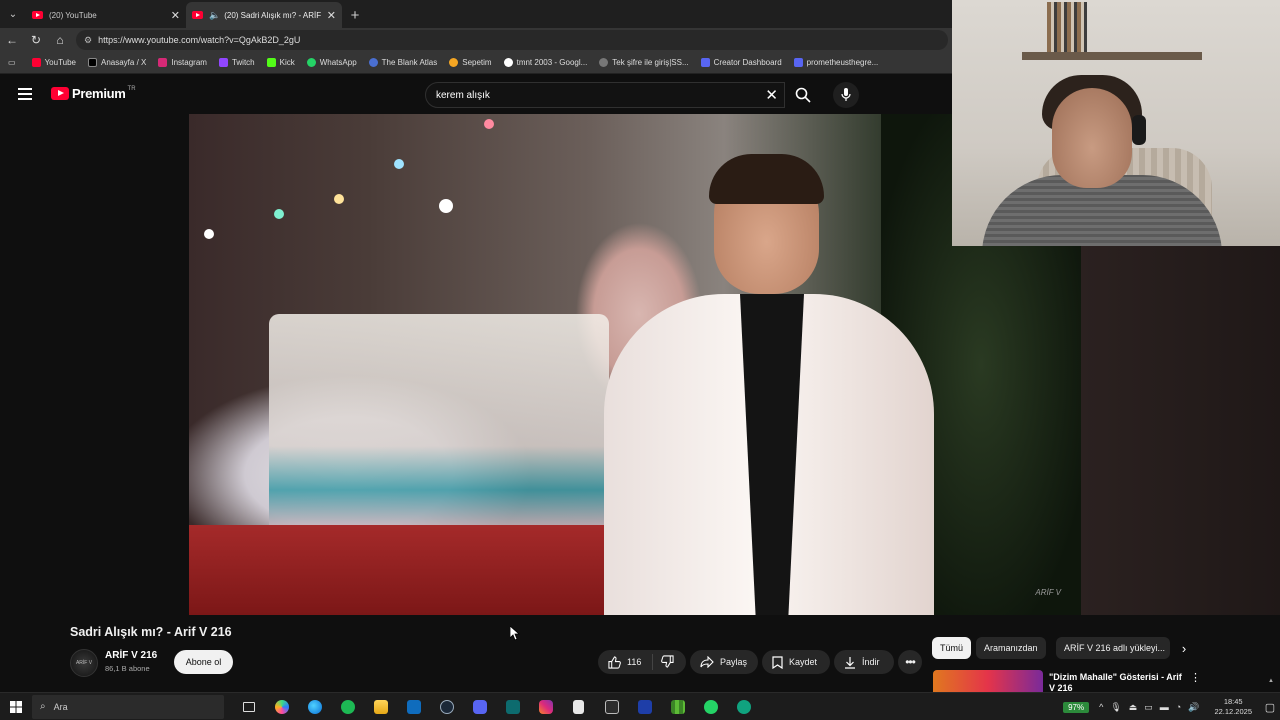 This screenshot has width=1280, height=720. What do you see at coordinates (12, 40) in the screenshot?
I see `back-button: ←` at bounding box center [12, 40].